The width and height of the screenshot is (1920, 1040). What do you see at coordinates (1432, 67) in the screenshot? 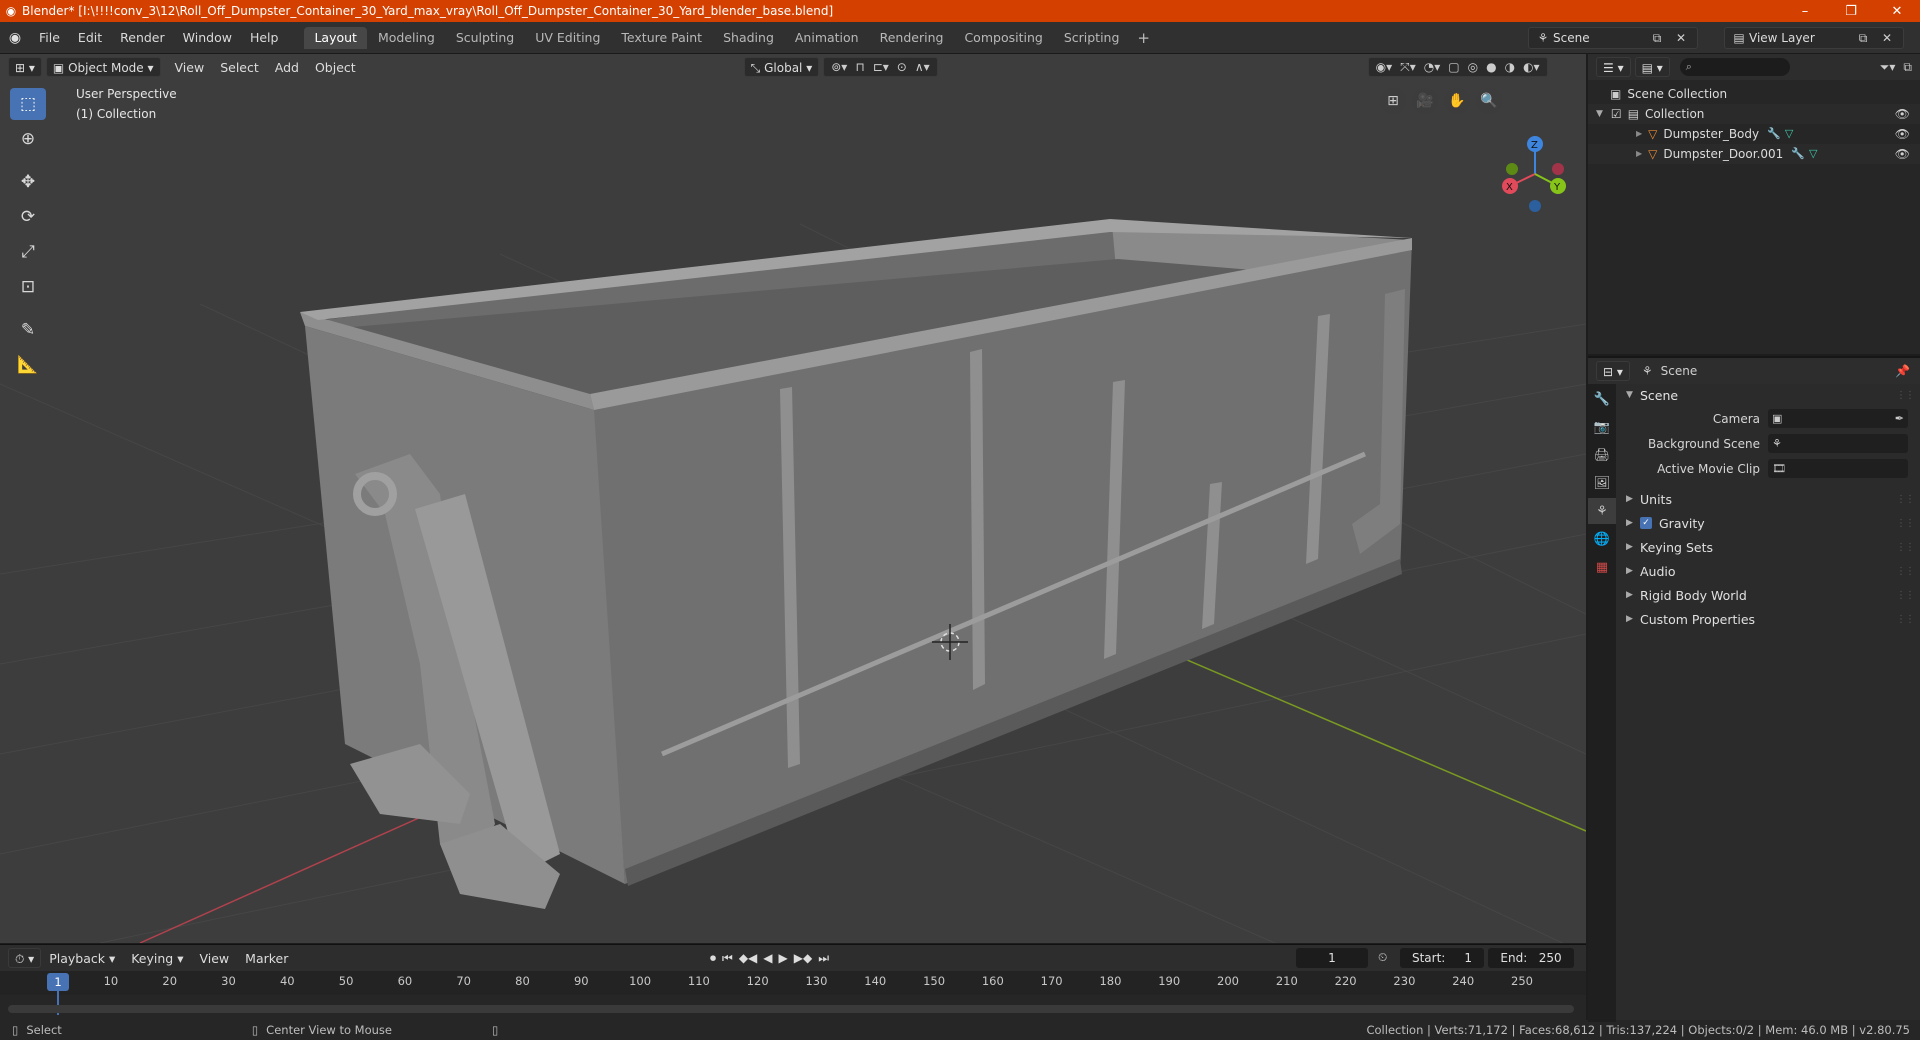
I see `overlay-toggle-icon: ◔▾` at bounding box center [1432, 67].